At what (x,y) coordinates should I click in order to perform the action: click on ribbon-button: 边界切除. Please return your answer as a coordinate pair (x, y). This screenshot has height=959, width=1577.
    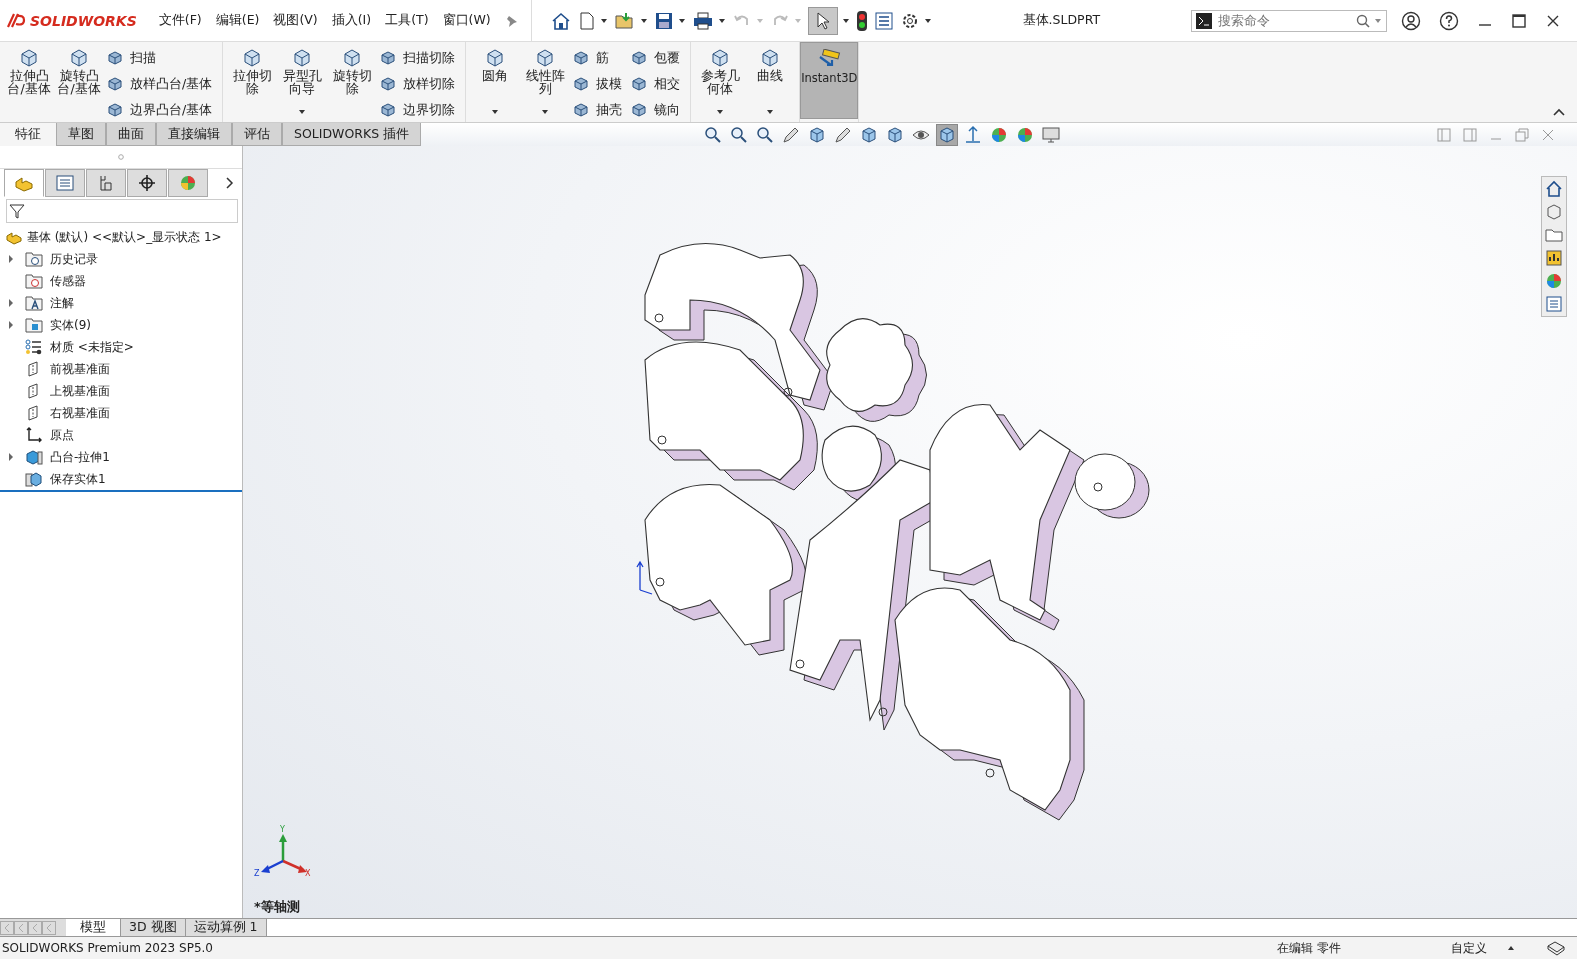
    Looking at the image, I should click on (419, 110).